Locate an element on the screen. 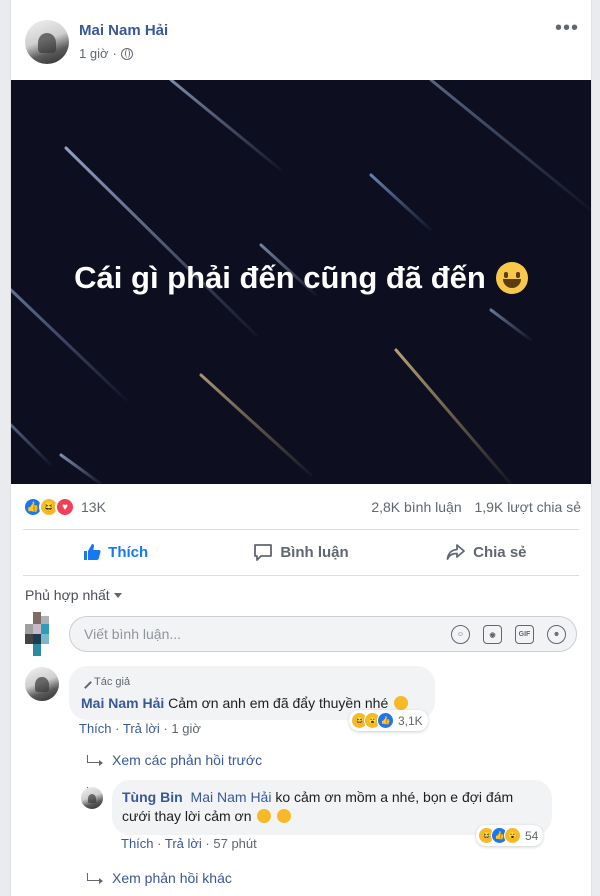  comment-author-name: Mai Nam Hải is located at coordinates (122, 703).